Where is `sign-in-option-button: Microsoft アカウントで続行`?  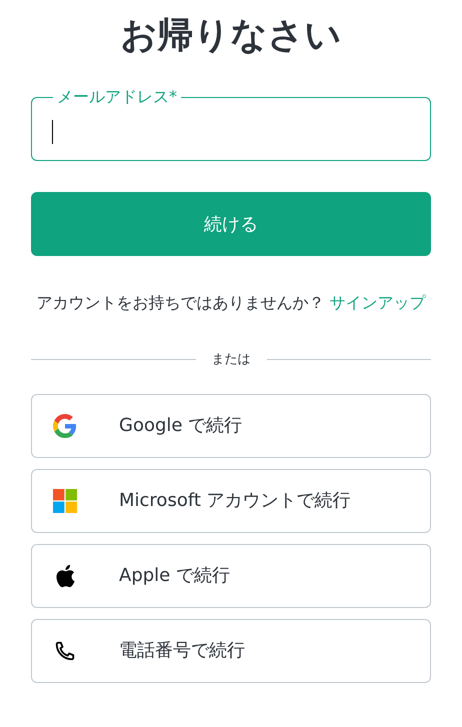 sign-in-option-button: Microsoft アカウントで続行 is located at coordinates (231, 500).